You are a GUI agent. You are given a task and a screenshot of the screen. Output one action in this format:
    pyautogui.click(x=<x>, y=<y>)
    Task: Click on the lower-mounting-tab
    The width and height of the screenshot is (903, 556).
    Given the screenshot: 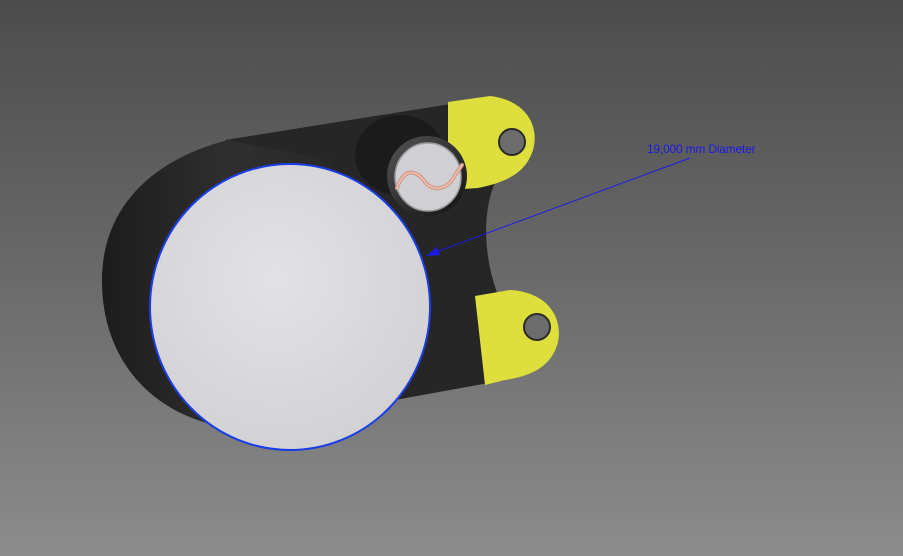 What is the action you would take?
    pyautogui.click(x=517, y=337)
    